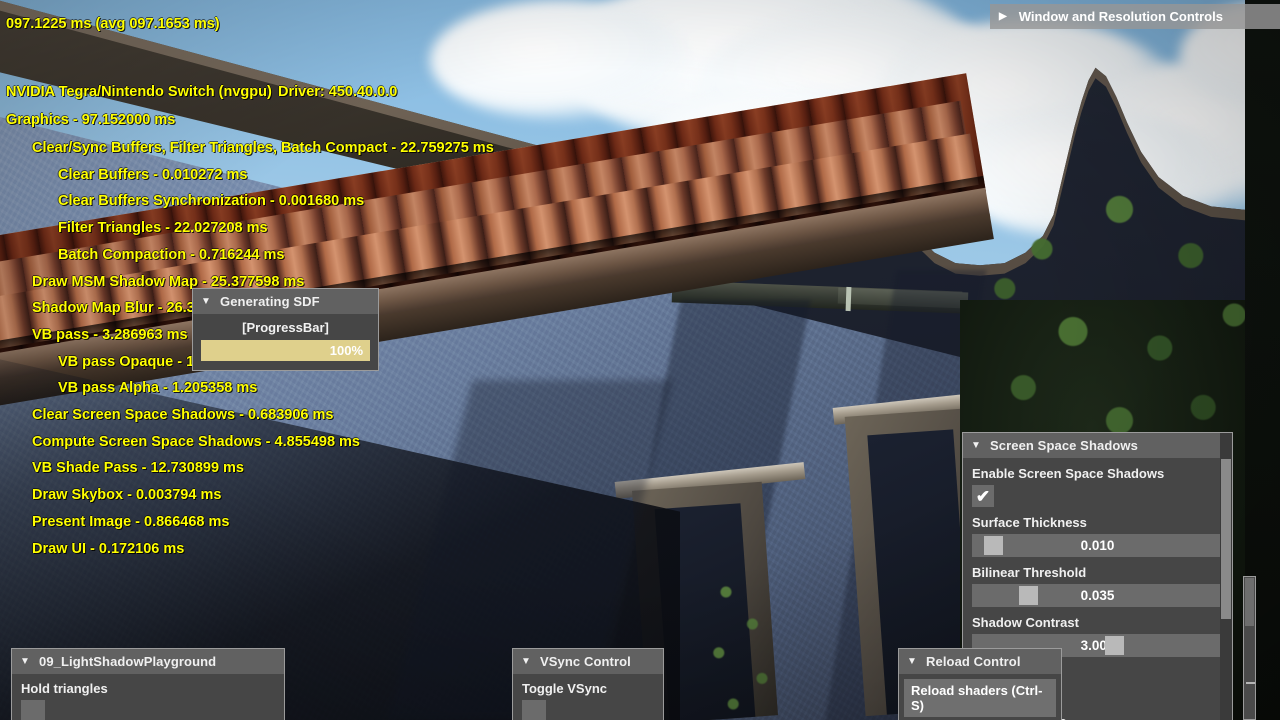  I want to click on sss-scrollbar-track, so click(1226, 576).